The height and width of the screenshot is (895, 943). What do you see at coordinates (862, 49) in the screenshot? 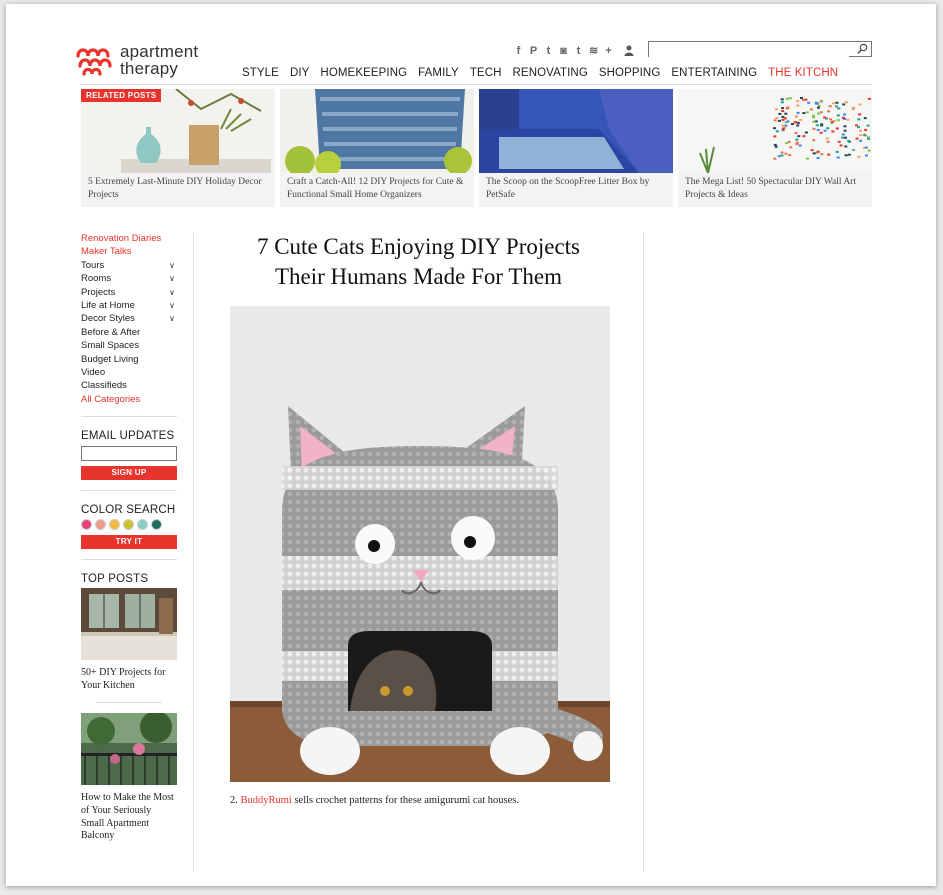
I see `search-icon` at bounding box center [862, 49].